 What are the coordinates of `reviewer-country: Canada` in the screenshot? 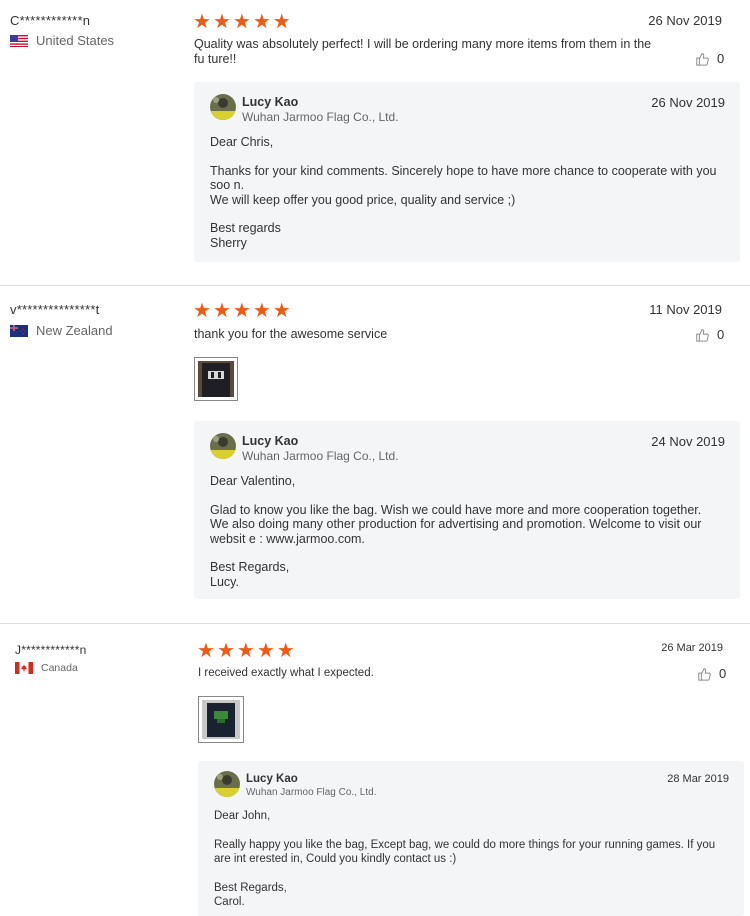 It's located at (46, 668).